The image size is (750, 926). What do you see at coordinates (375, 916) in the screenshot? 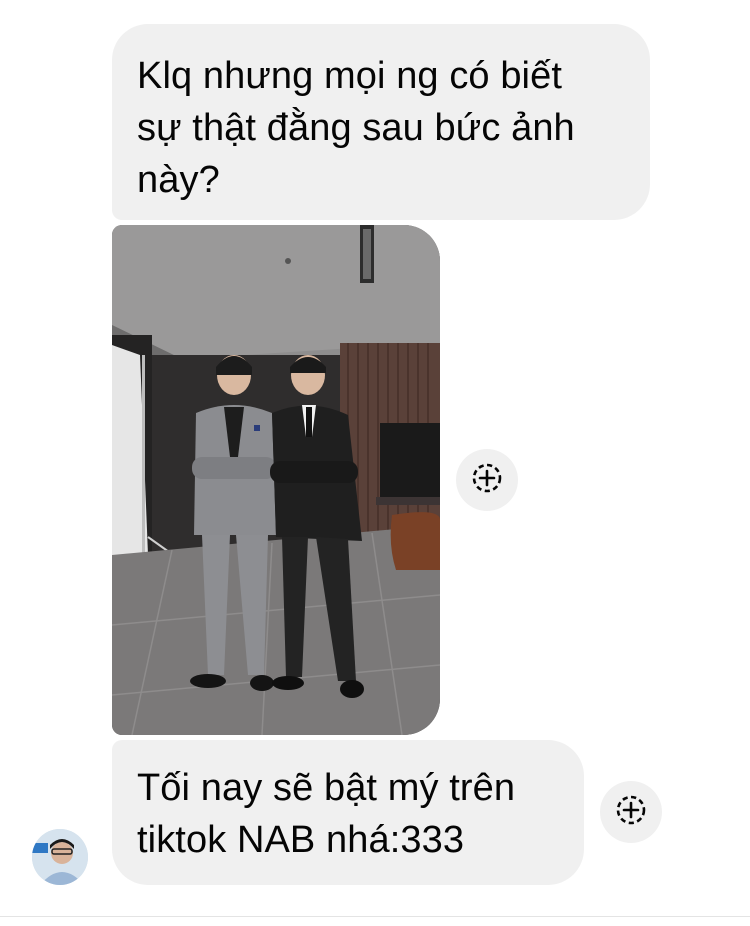
I see `divider` at bounding box center [375, 916].